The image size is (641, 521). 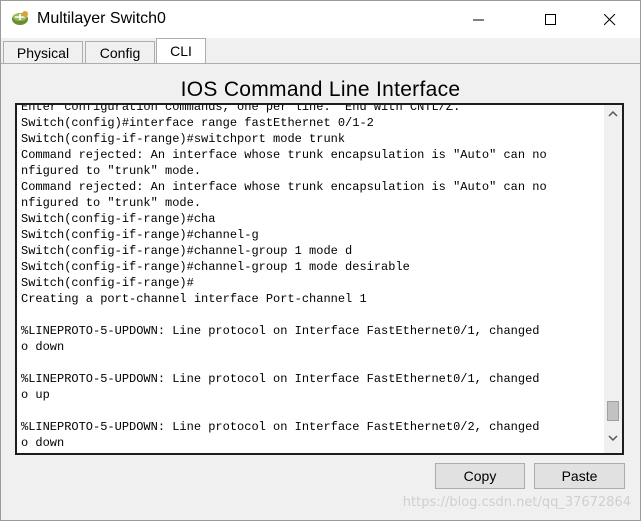 I want to click on vertical-scrollbar, so click(x=613, y=279).